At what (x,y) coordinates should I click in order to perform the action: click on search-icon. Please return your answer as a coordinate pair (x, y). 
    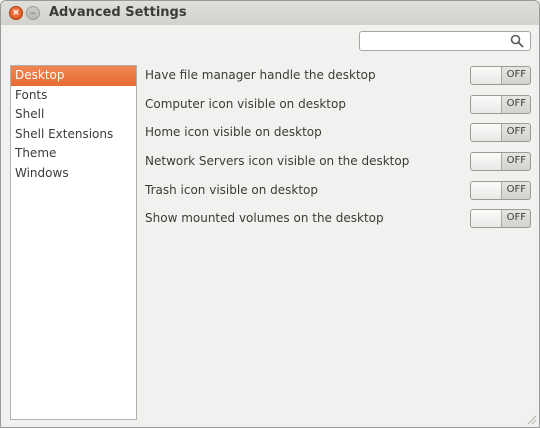
    Looking at the image, I should click on (517, 41).